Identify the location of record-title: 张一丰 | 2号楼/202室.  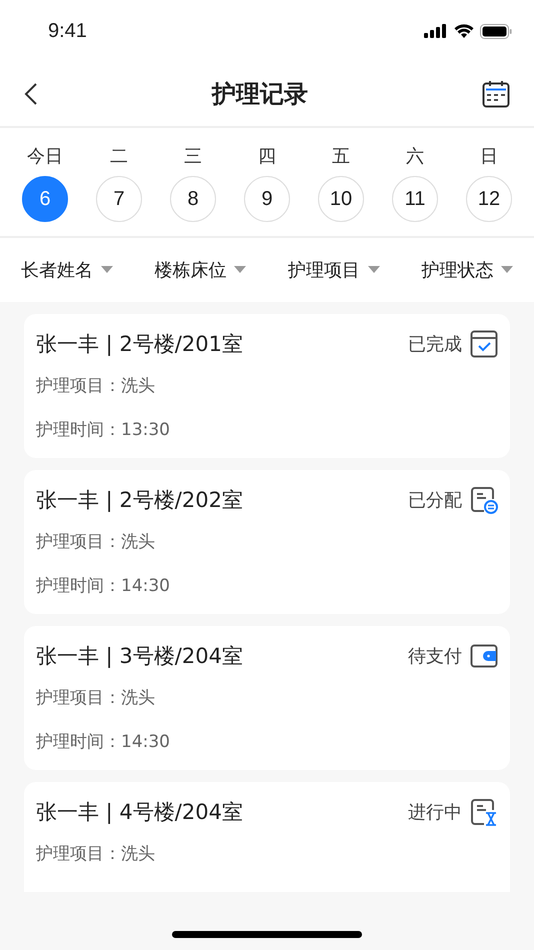
(140, 500).